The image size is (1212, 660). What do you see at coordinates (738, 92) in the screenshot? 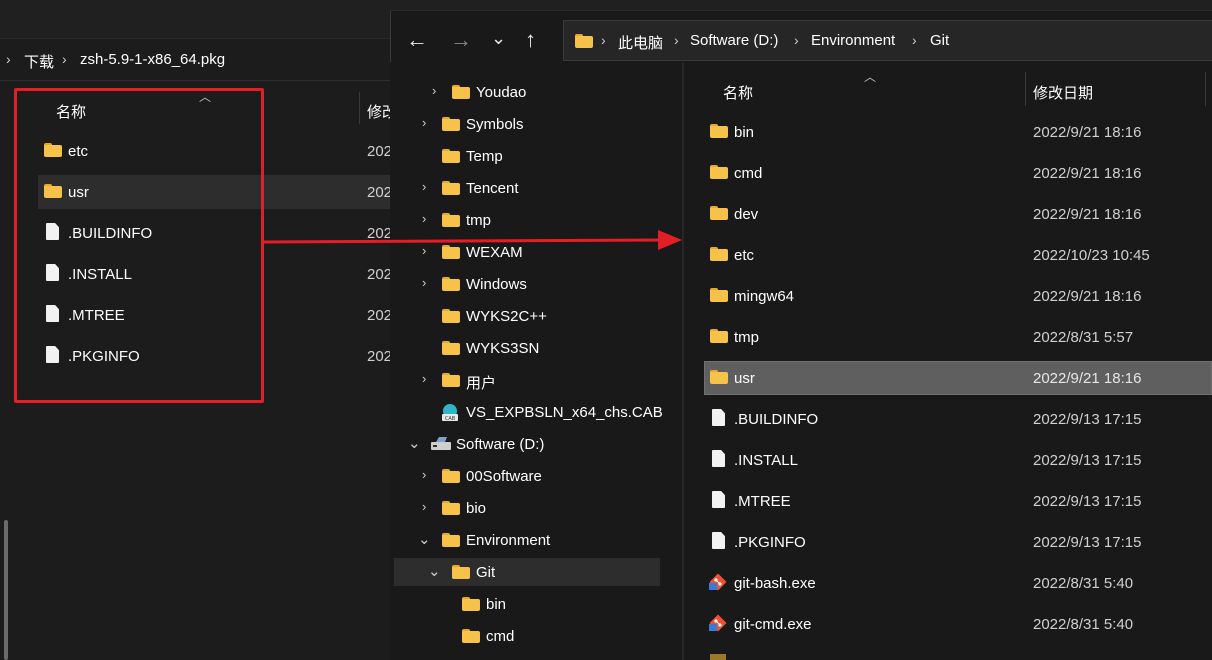
I see `column-header-name: 名称` at bounding box center [738, 92].